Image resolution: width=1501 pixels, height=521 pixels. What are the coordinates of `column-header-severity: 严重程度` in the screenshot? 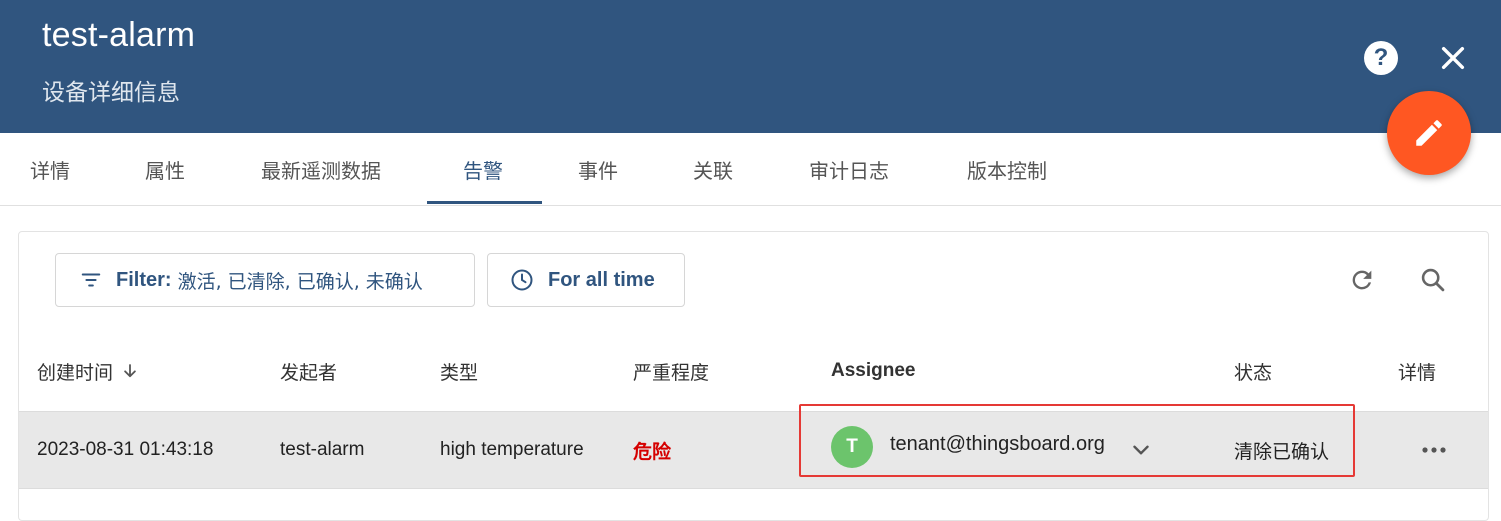 It's located at (671, 371).